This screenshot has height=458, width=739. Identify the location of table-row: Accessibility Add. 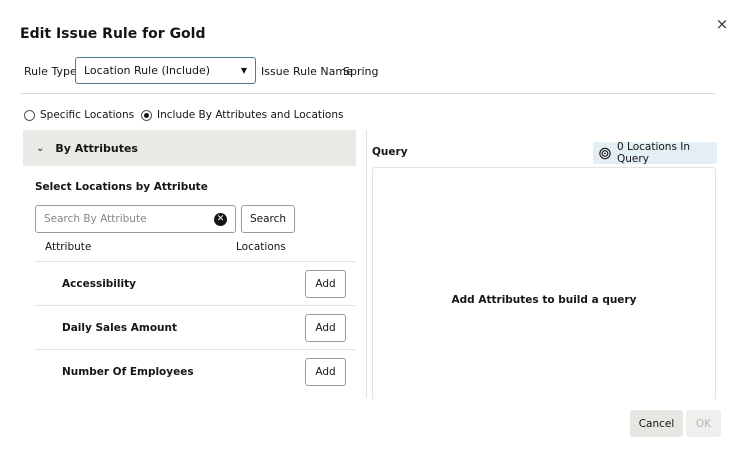
(195, 283).